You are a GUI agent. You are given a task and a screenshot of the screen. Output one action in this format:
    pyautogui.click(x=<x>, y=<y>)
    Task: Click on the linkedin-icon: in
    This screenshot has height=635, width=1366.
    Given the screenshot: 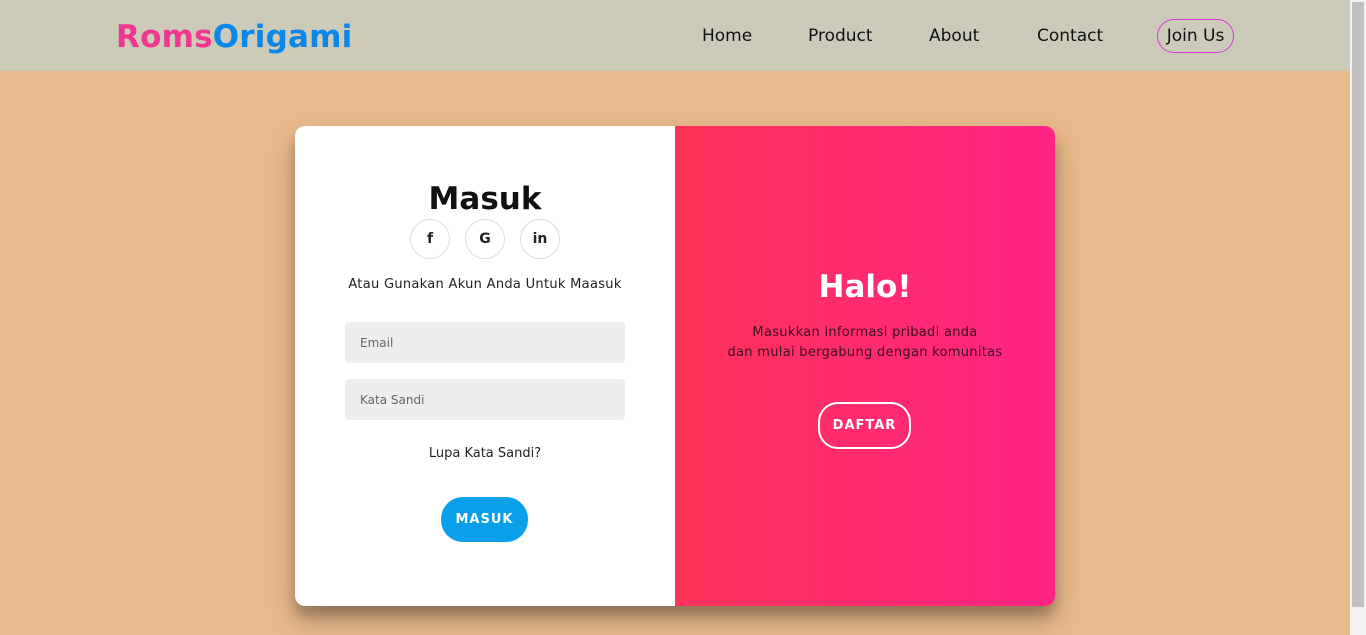 What is the action you would take?
    pyautogui.click(x=540, y=239)
    